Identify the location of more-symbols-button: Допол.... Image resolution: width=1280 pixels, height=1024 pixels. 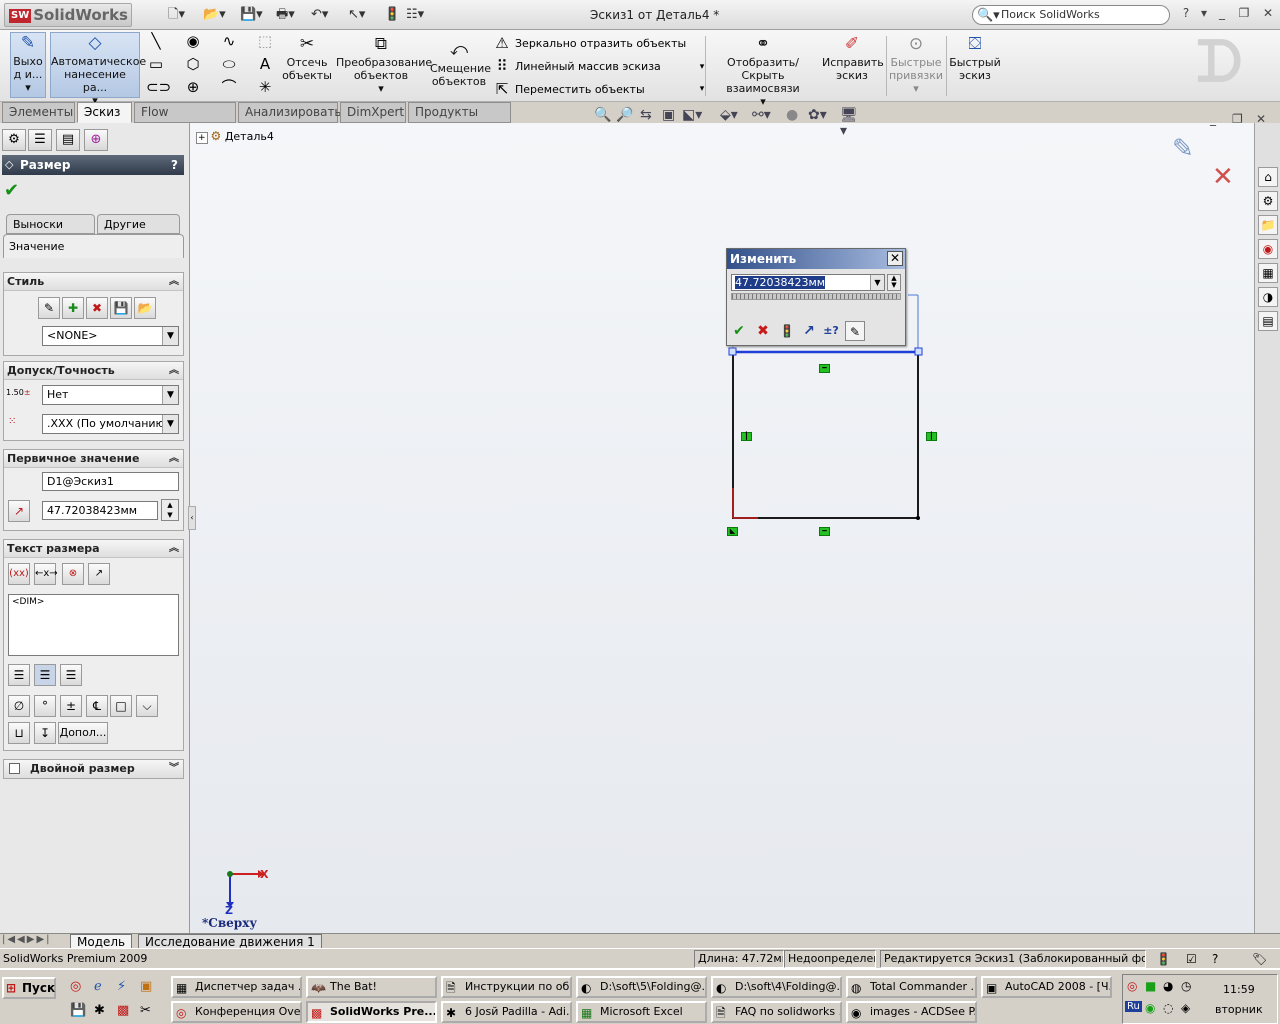
(83, 733).